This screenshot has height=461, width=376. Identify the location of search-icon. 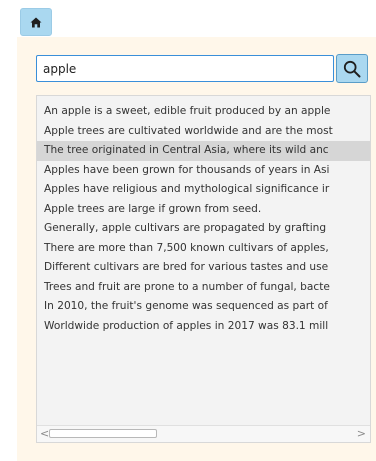
(352, 68).